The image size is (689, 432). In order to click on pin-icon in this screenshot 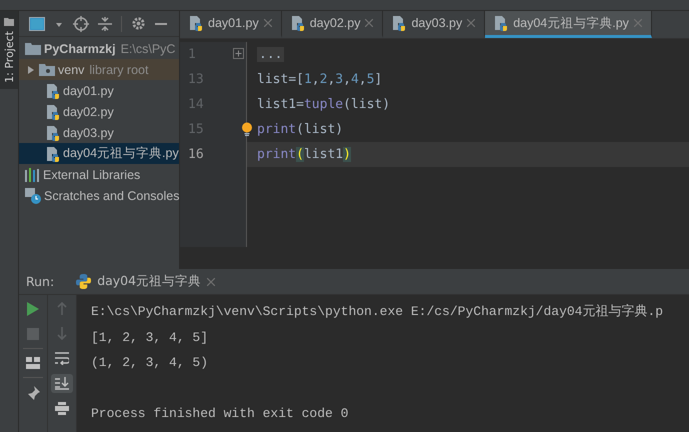, I will do `click(33, 393)`.